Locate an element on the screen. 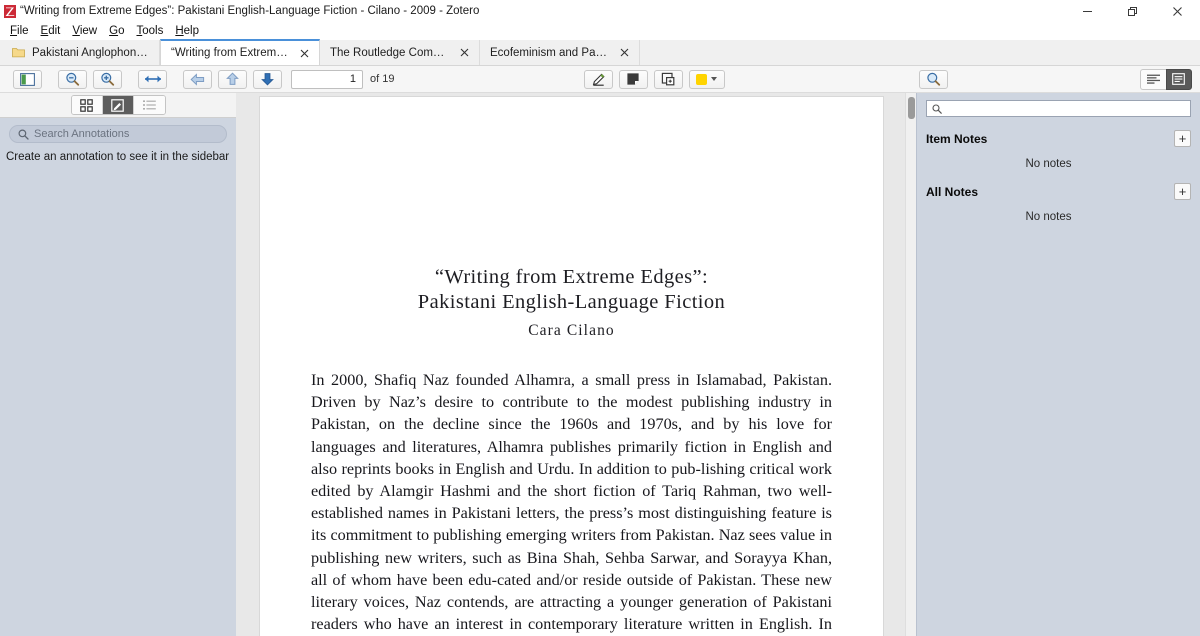 The image size is (1200, 636). zoom-fit-width-button is located at coordinates (152, 79).